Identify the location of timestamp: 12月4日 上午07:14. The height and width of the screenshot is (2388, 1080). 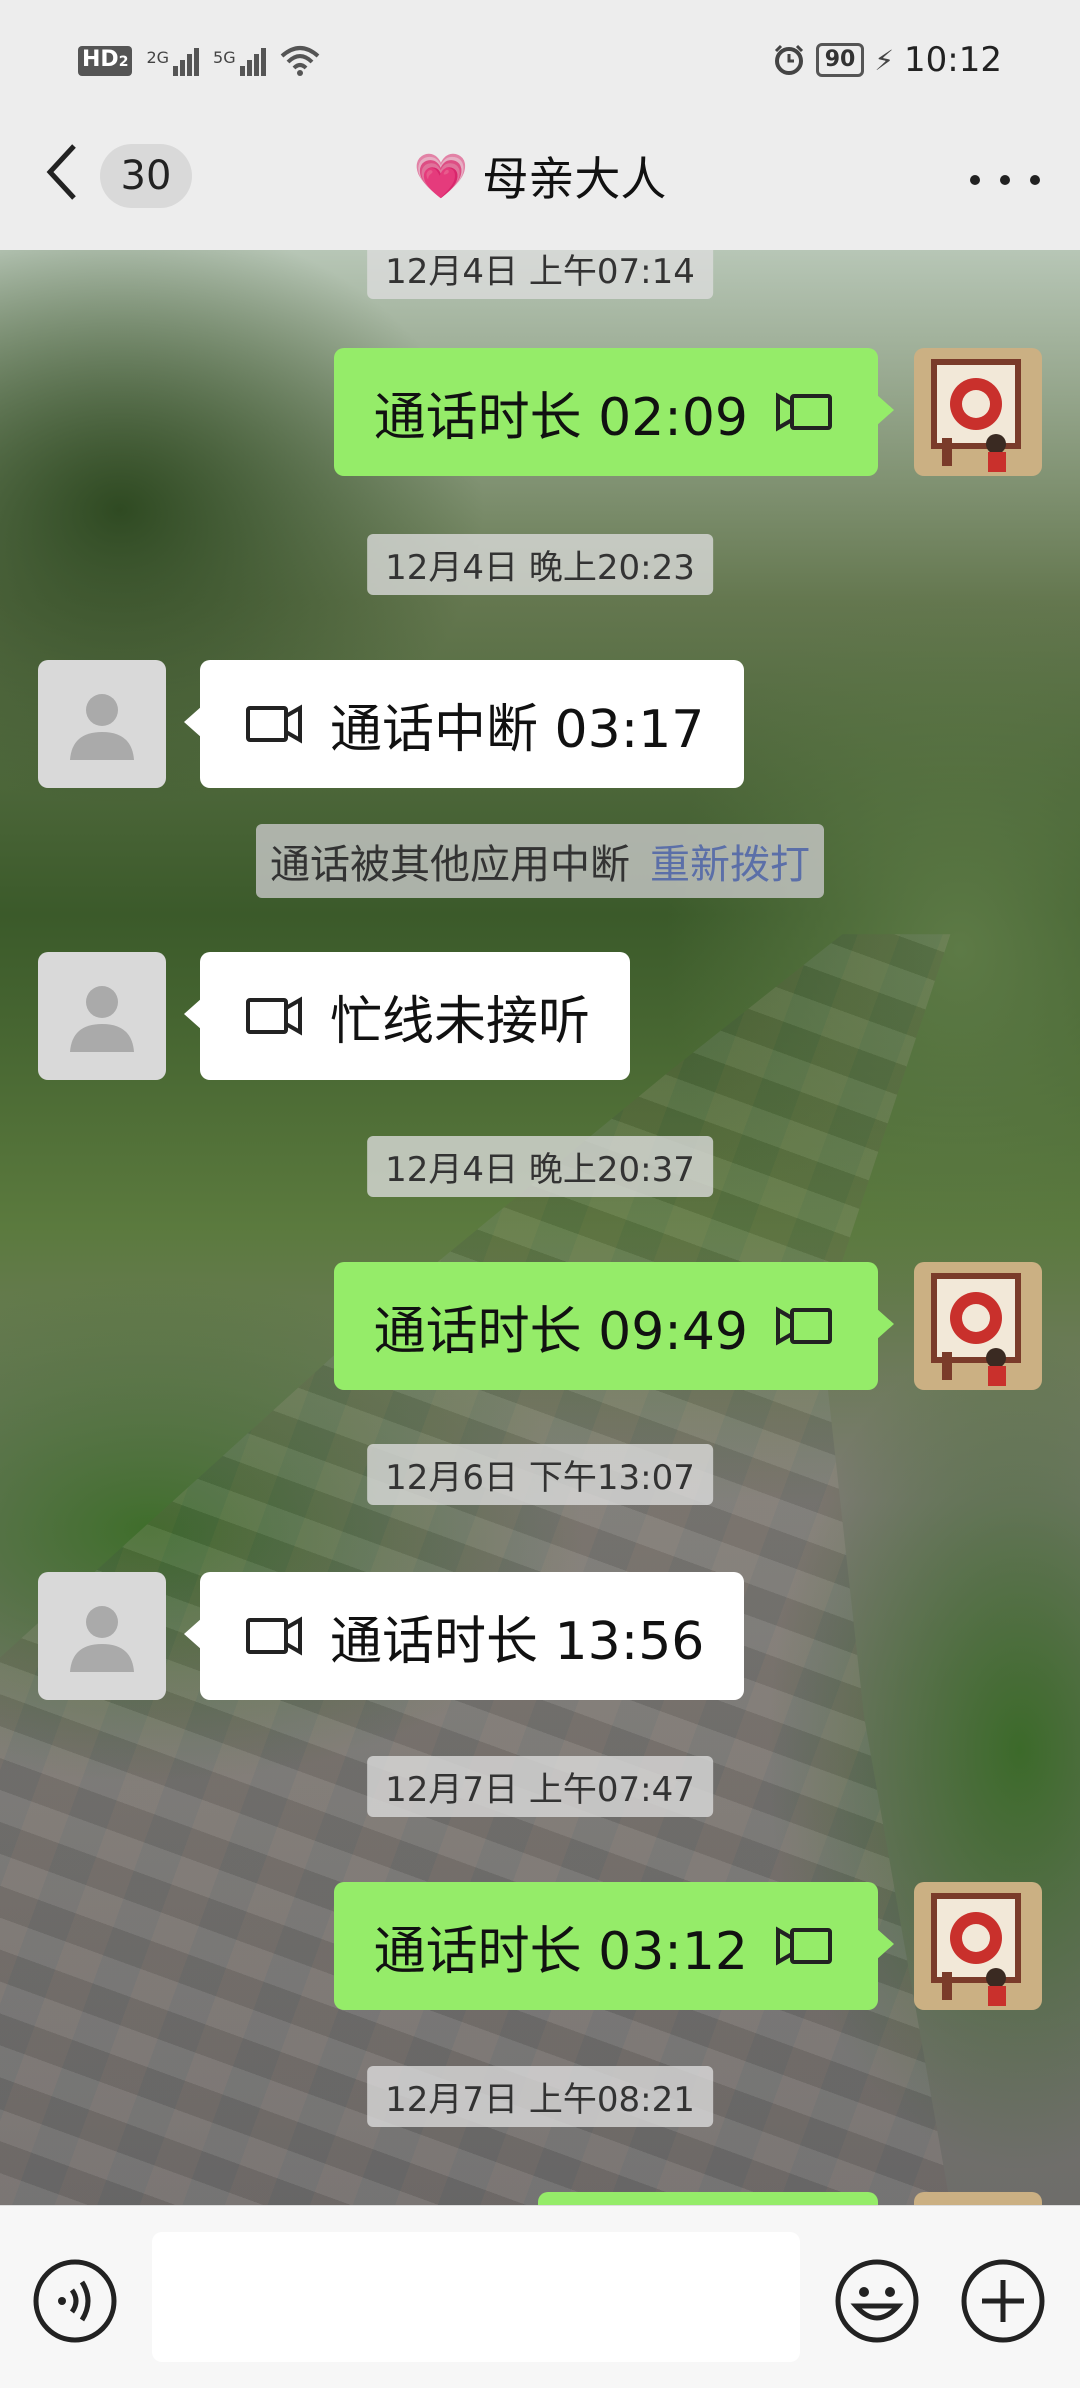
(540, 274).